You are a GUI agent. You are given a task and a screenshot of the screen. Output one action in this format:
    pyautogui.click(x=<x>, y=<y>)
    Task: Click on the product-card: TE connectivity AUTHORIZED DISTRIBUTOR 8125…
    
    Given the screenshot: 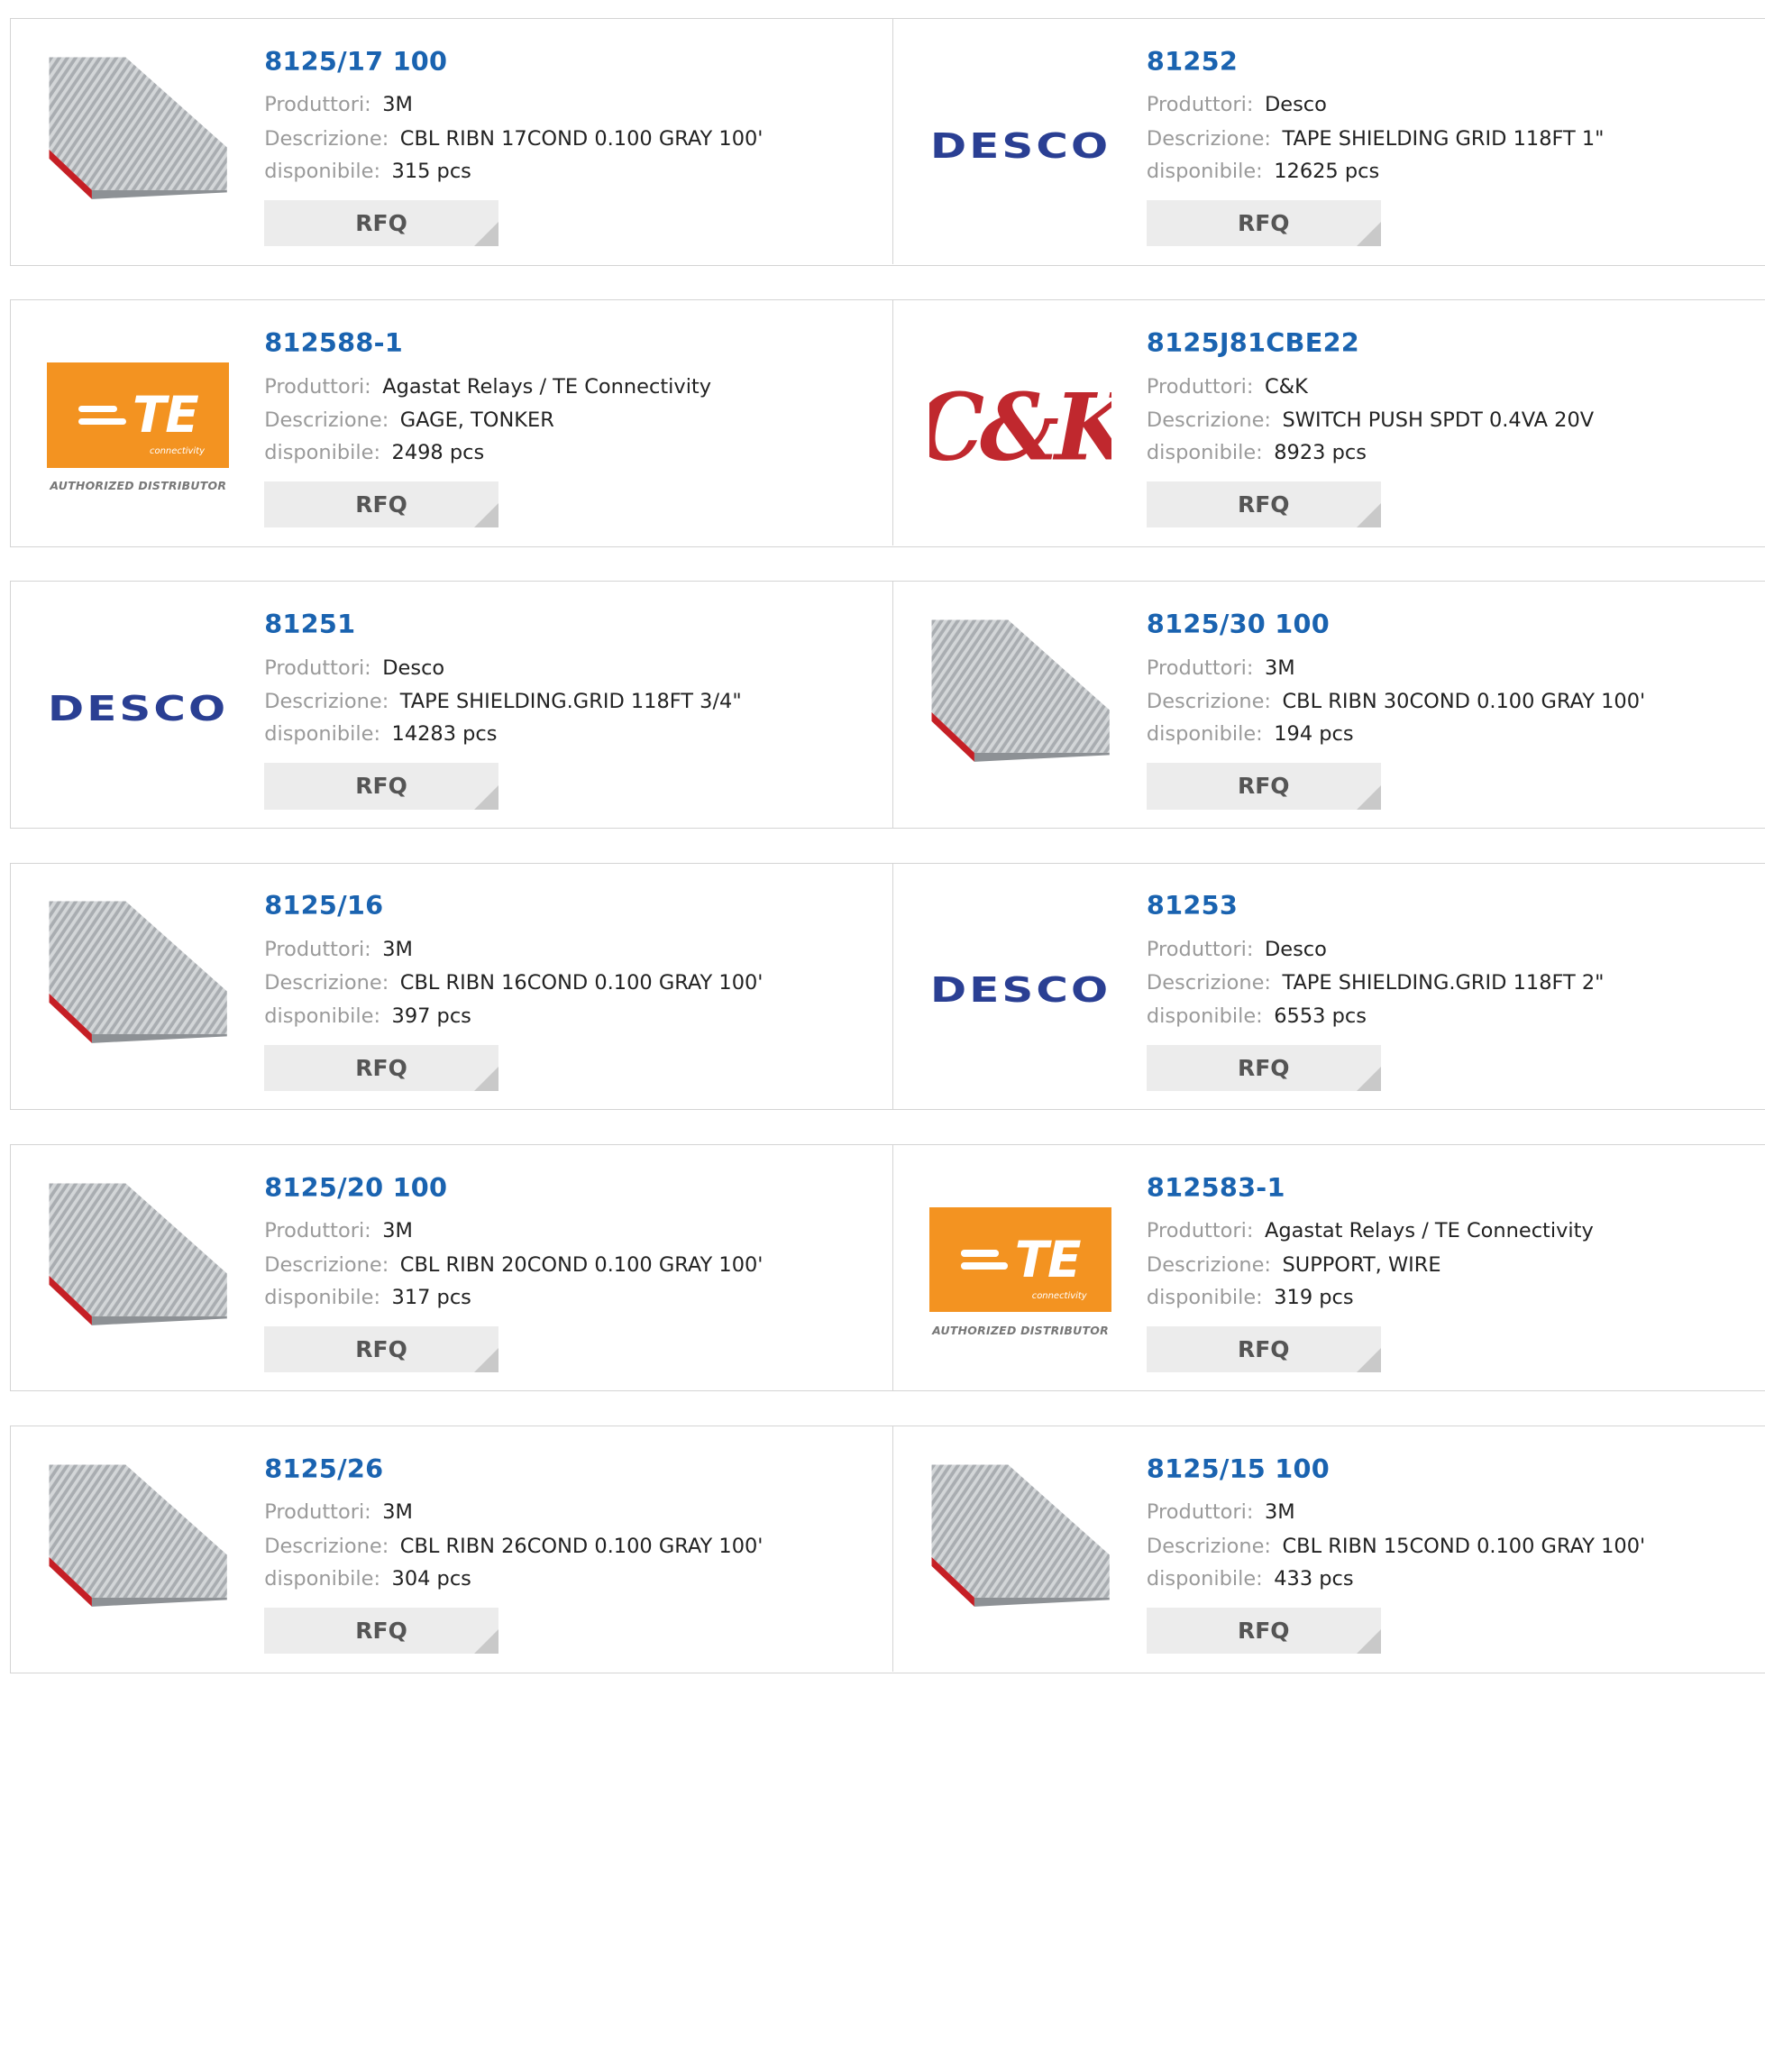 What is the action you would take?
    pyautogui.click(x=1328, y=1267)
    